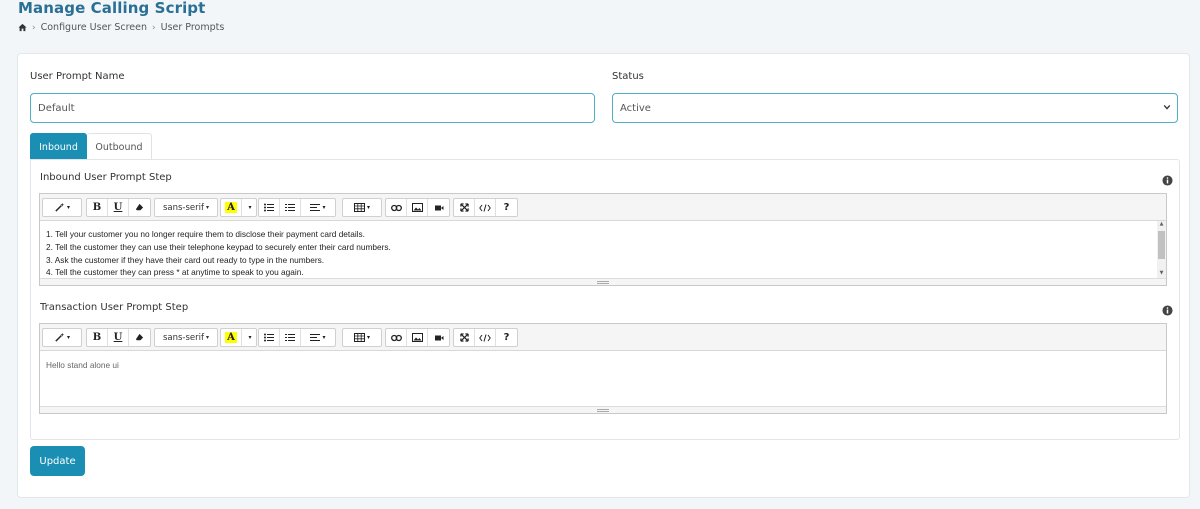  What do you see at coordinates (57, 461) in the screenshot?
I see `update-button: Update` at bounding box center [57, 461].